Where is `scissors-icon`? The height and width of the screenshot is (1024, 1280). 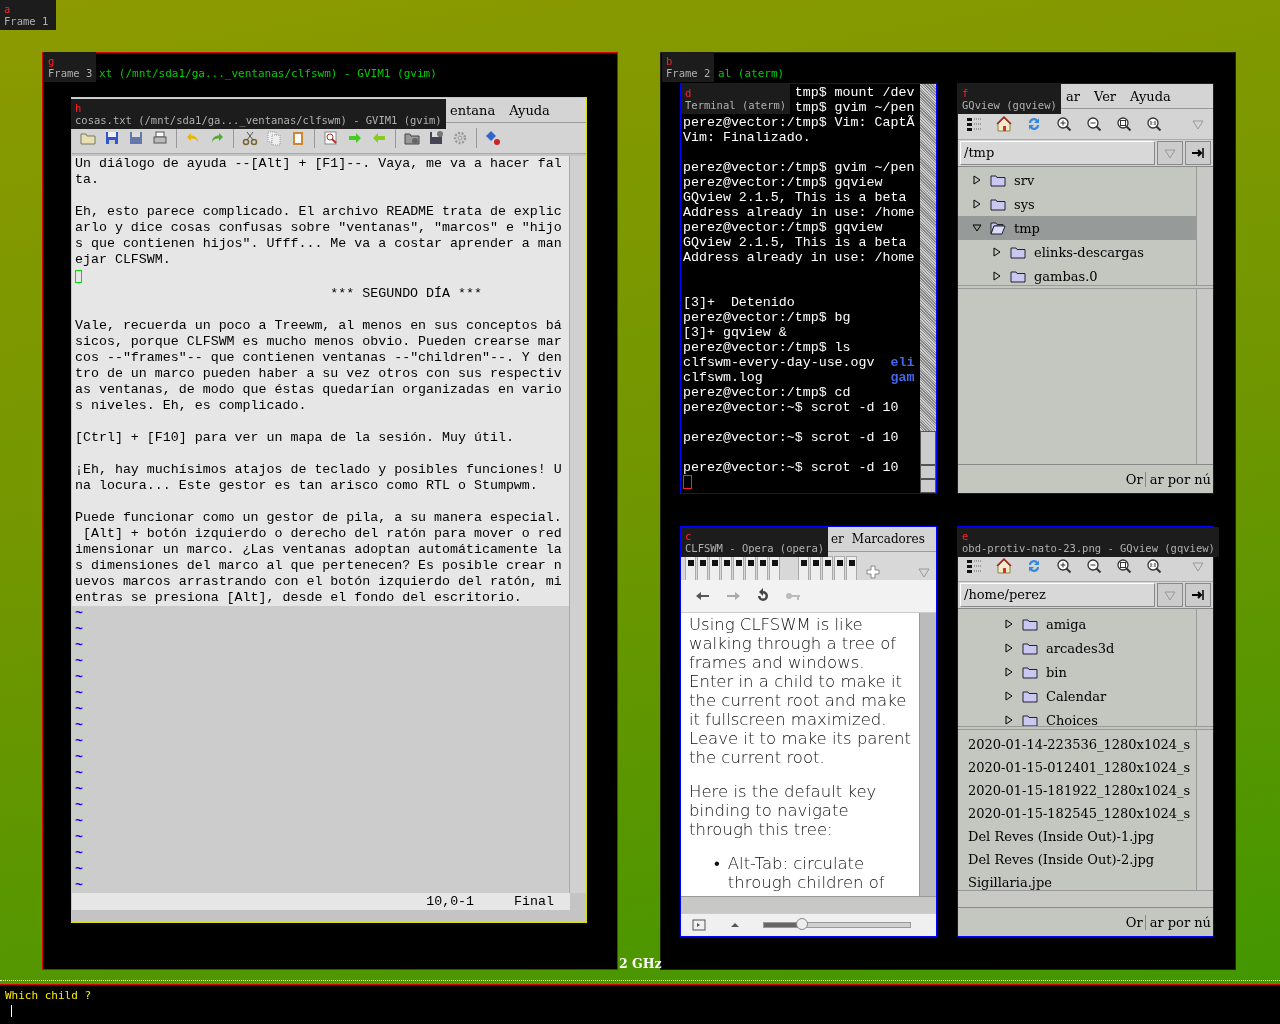 scissors-icon is located at coordinates (250, 138).